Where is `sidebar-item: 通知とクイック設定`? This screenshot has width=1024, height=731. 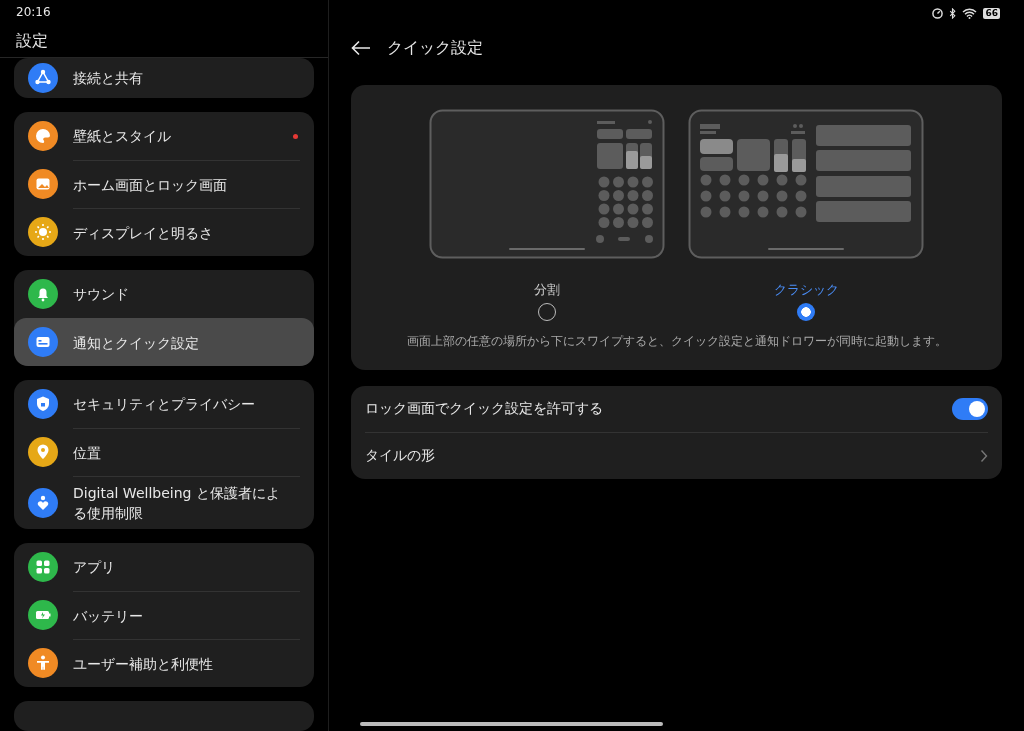 sidebar-item: 通知とクイック設定 is located at coordinates (164, 342).